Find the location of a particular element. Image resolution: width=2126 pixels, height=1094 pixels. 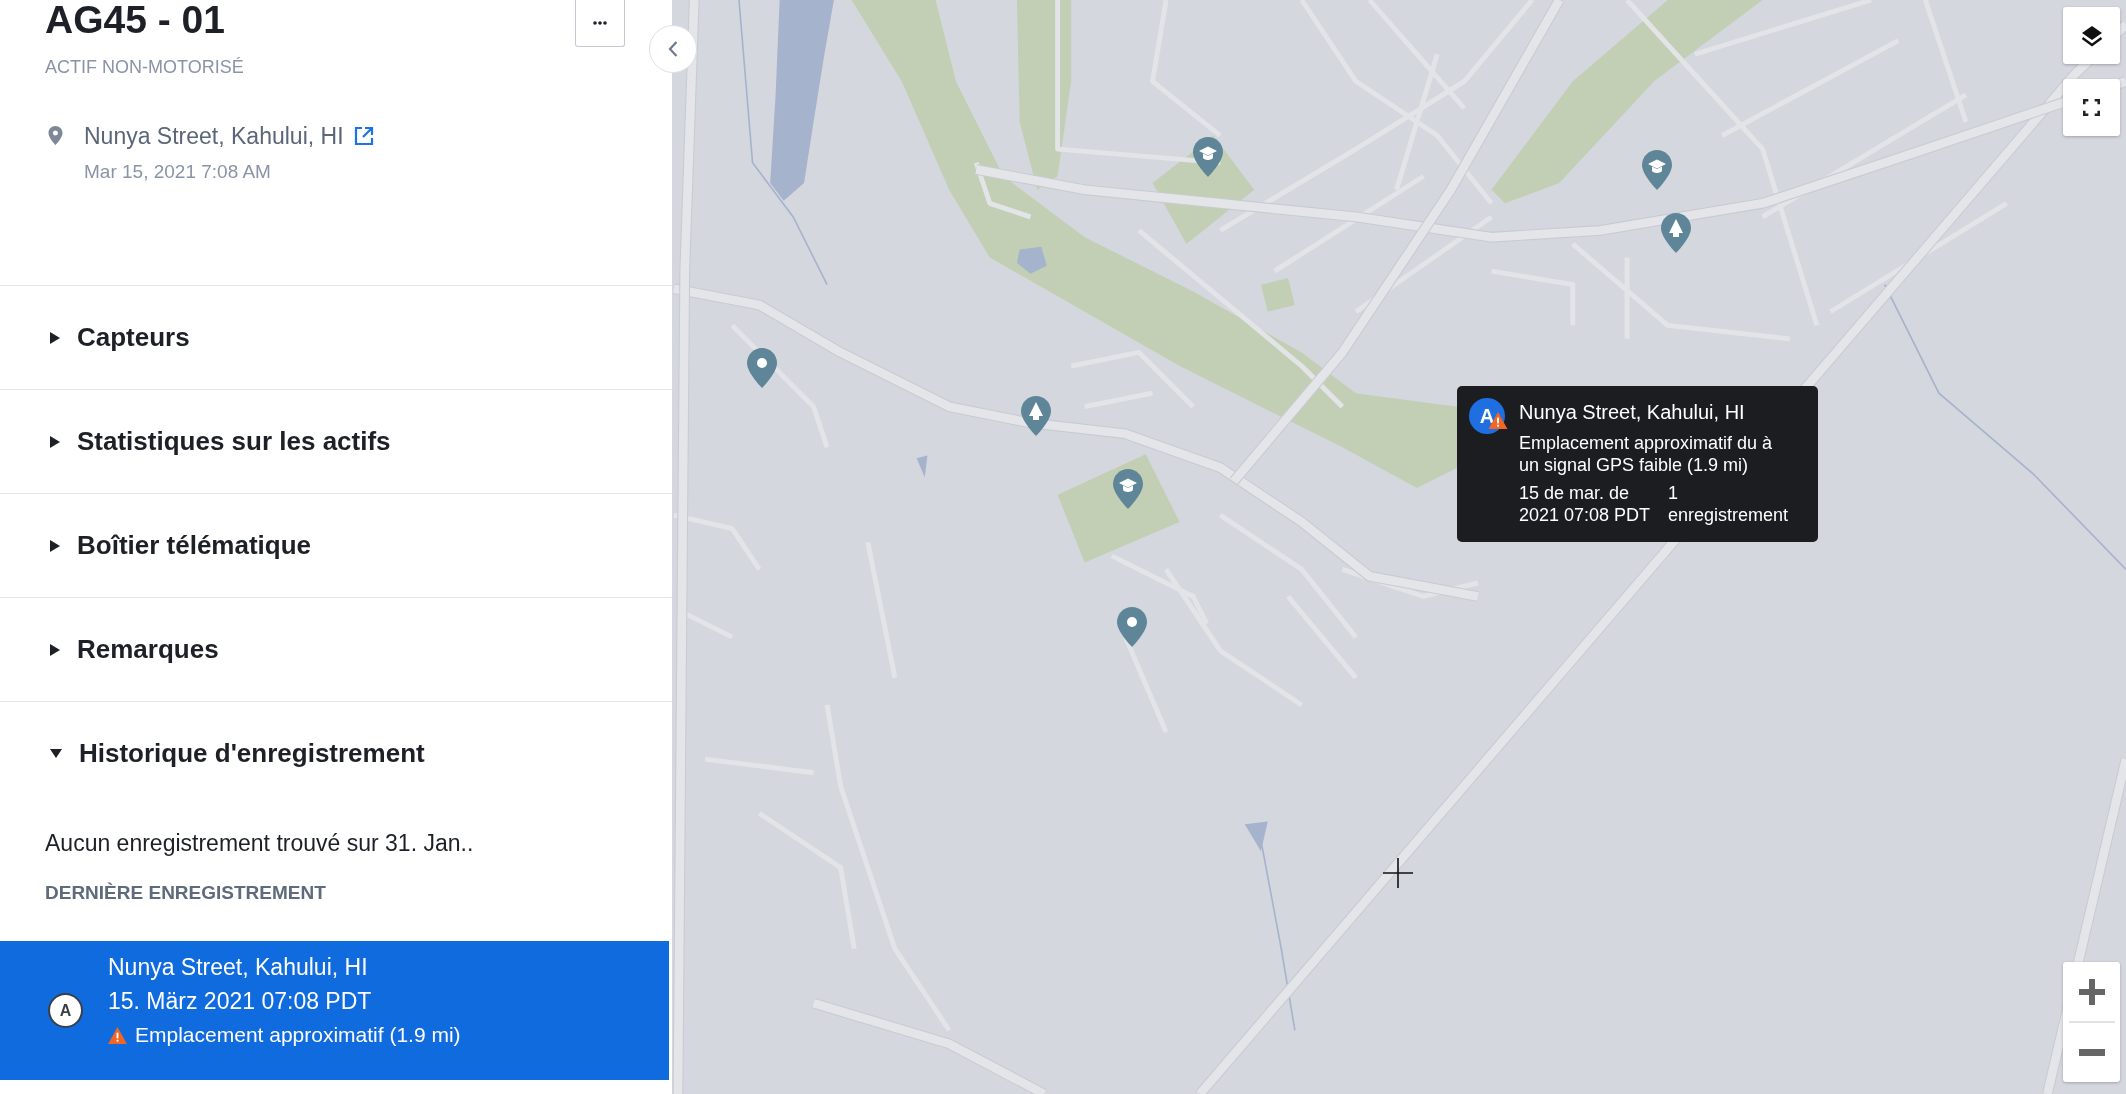

fullscreen-icon is located at coordinates (2091, 107).